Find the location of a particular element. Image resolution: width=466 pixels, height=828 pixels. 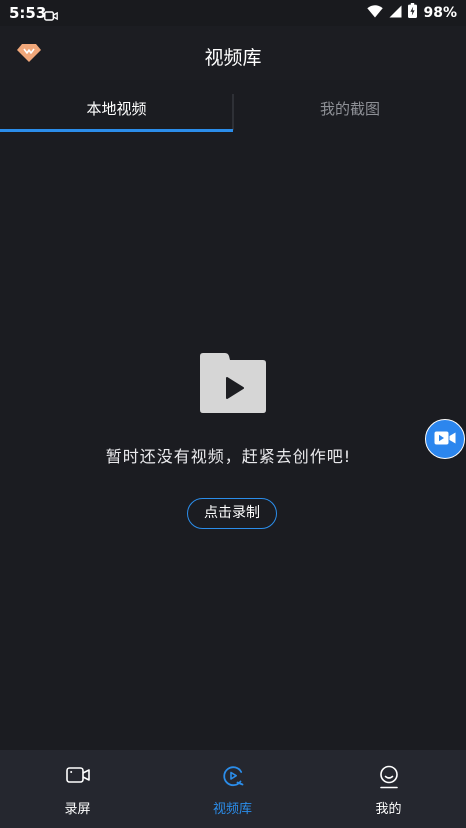

tab-bar: 本地视频 我的截图 is located at coordinates (233, 109).